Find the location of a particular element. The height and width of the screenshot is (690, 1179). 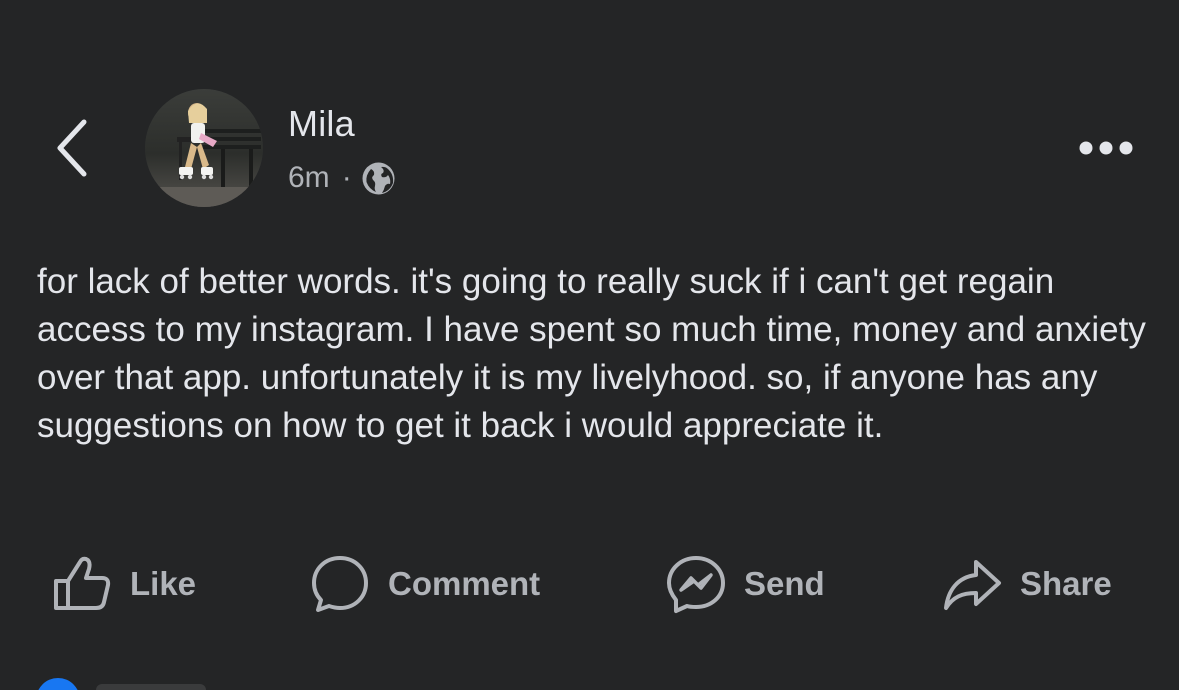

back-button is located at coordinates (72, 148).